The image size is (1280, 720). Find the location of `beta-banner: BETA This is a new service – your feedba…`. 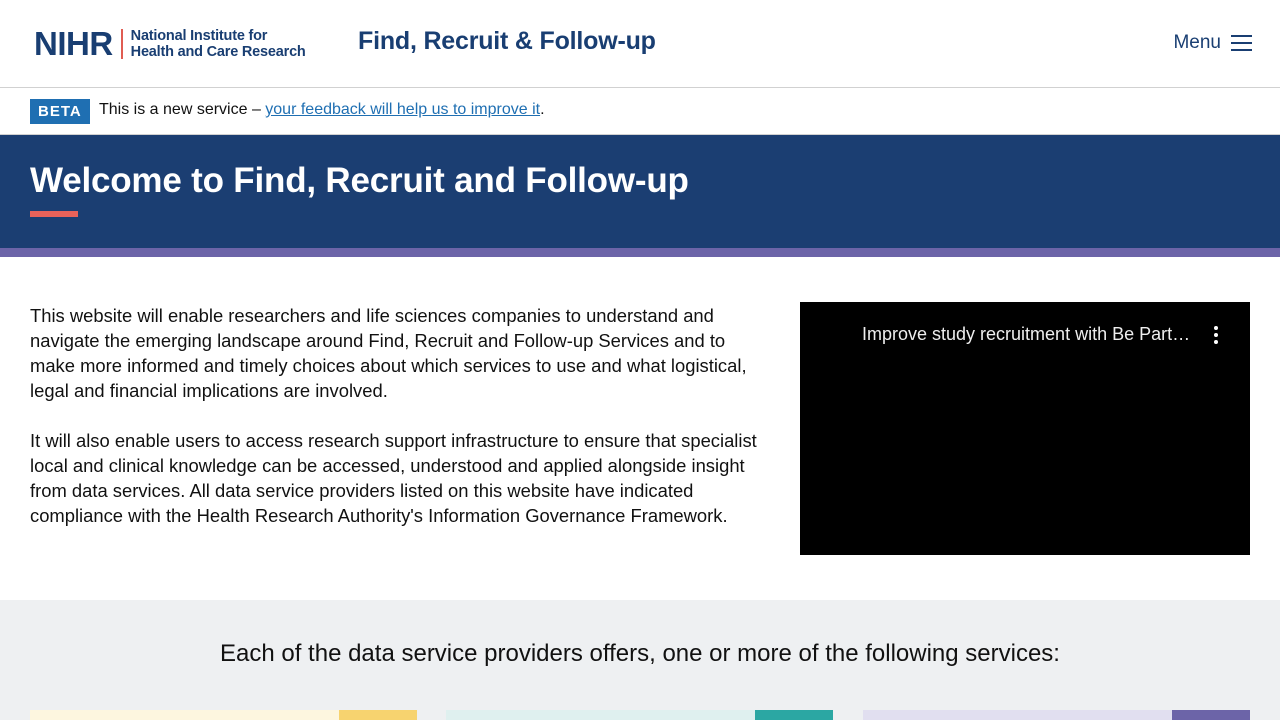

beta-banner: BETA This is a new service – your feedba… is located at coordinates (640, 112).